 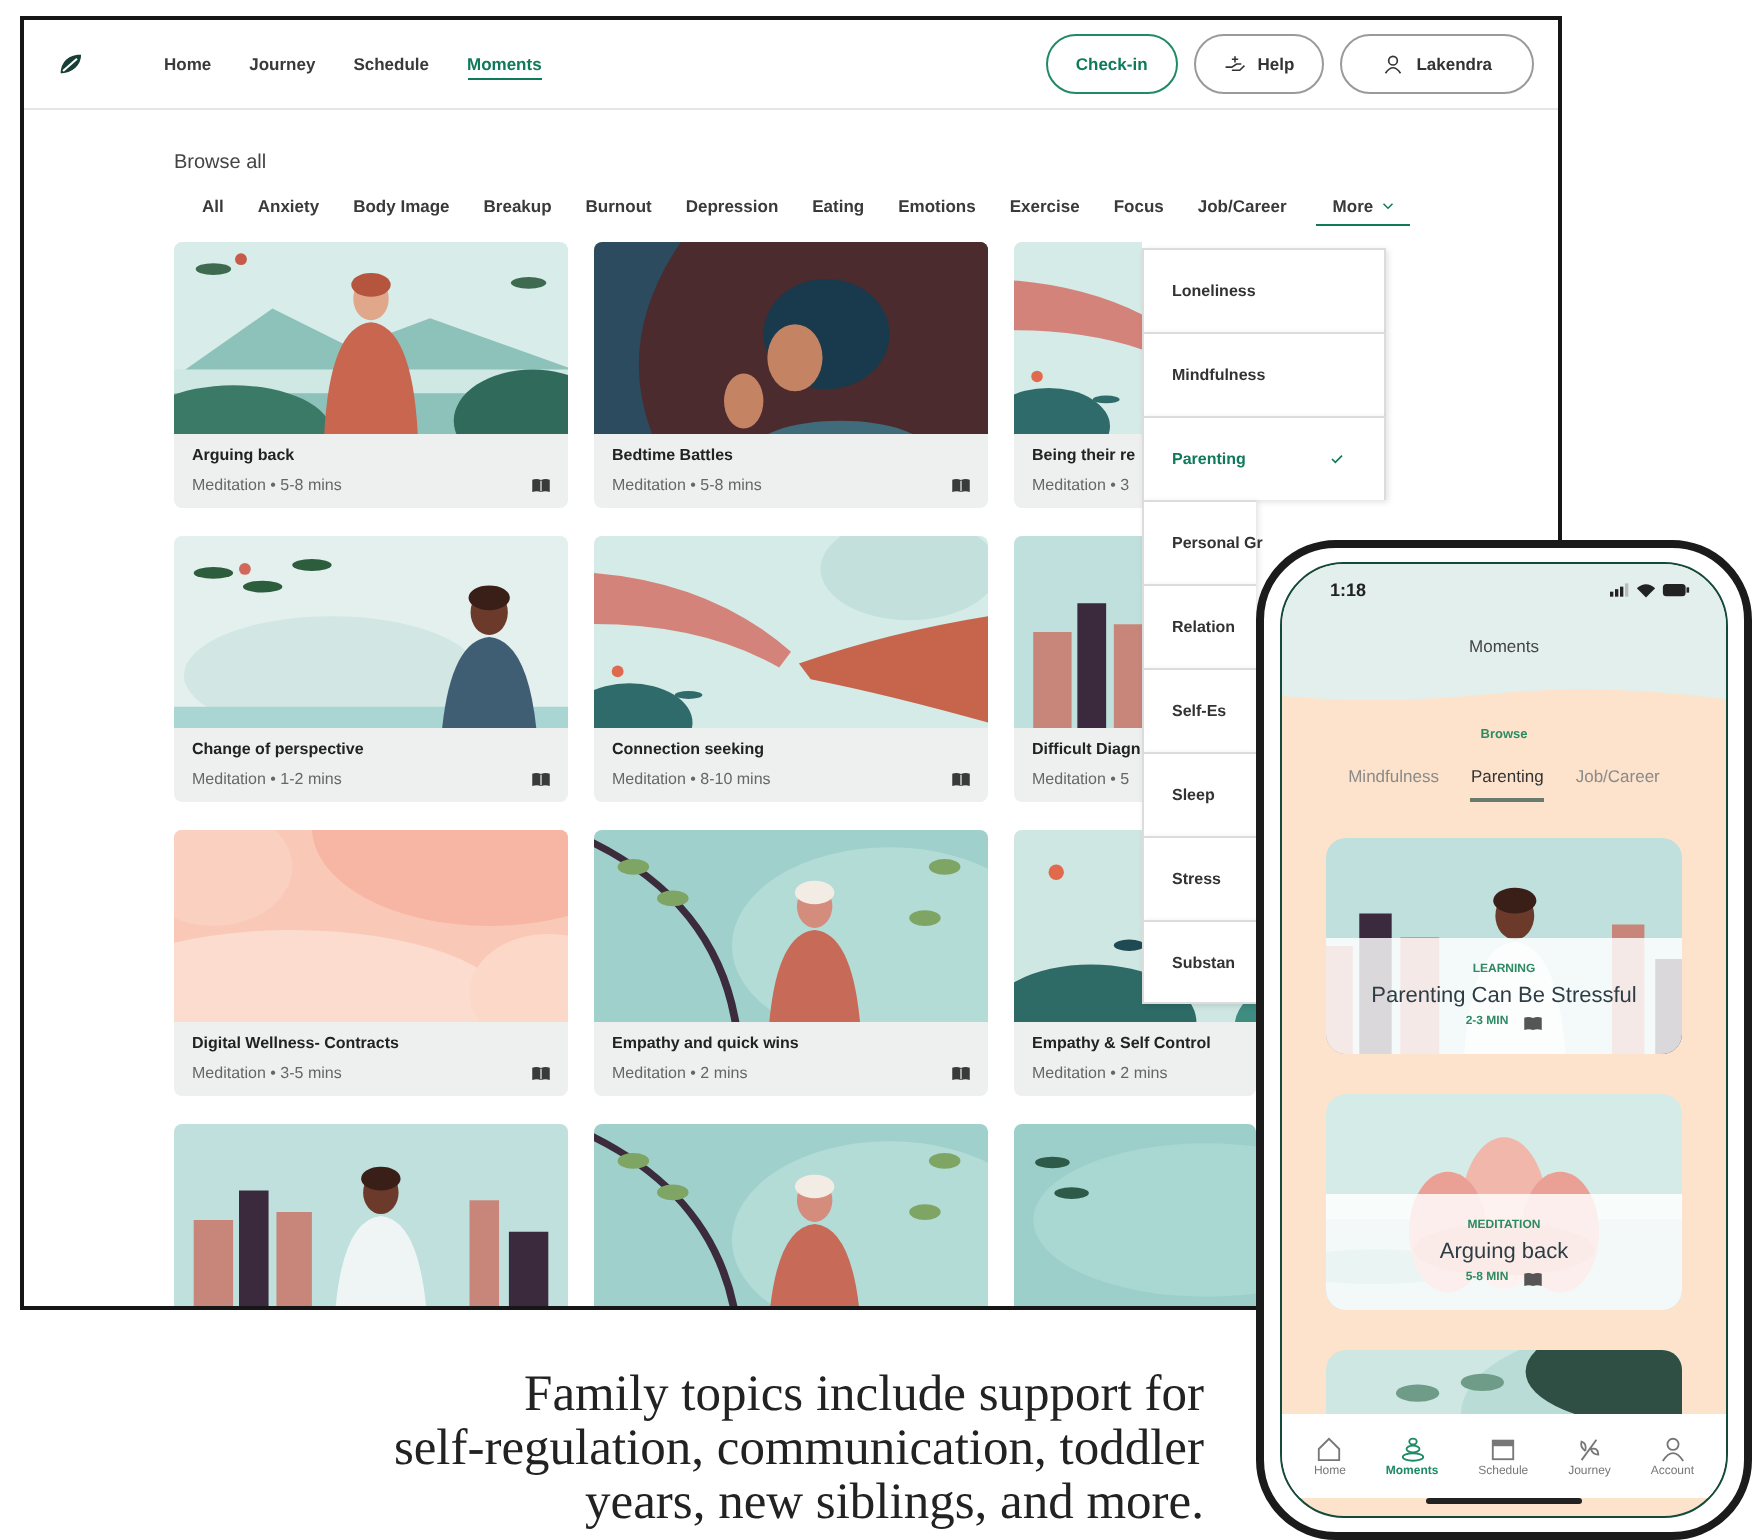 I want to click on menu-item: Substan, so click(x=1199, y=962).